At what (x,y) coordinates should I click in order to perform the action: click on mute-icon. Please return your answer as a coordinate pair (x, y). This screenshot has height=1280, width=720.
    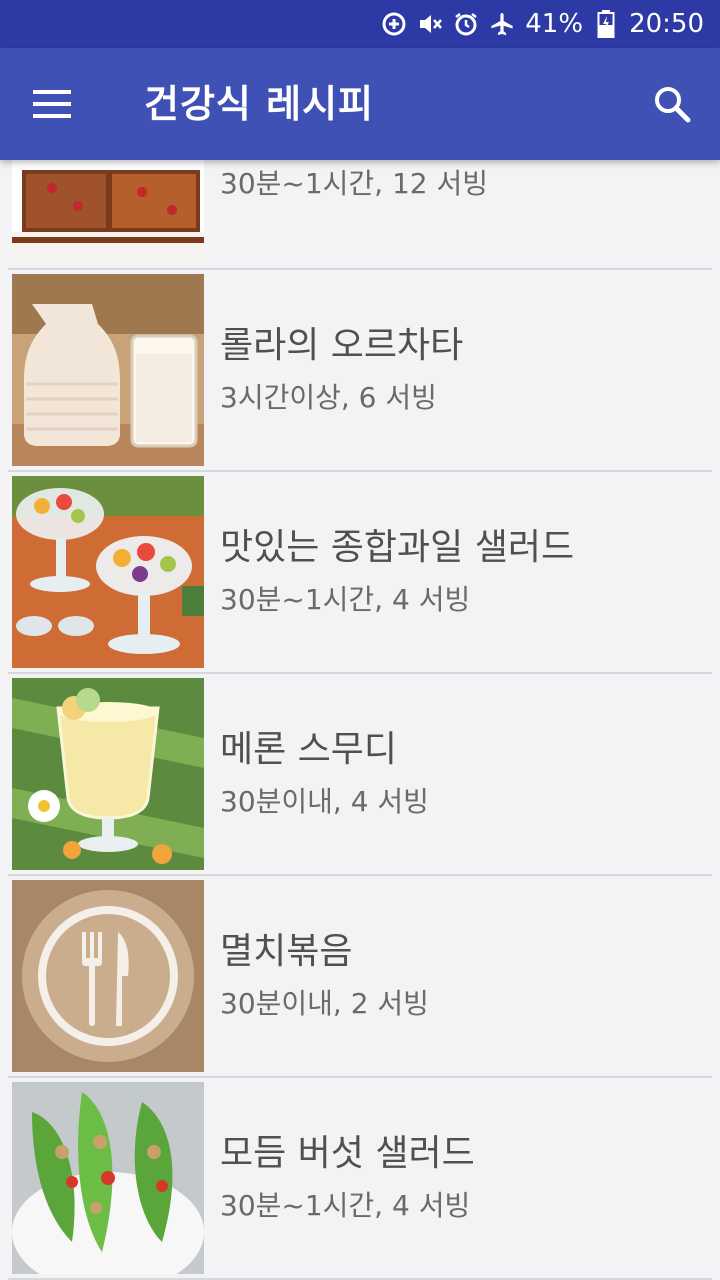
    Looking at the image, I should click on (430, 24).